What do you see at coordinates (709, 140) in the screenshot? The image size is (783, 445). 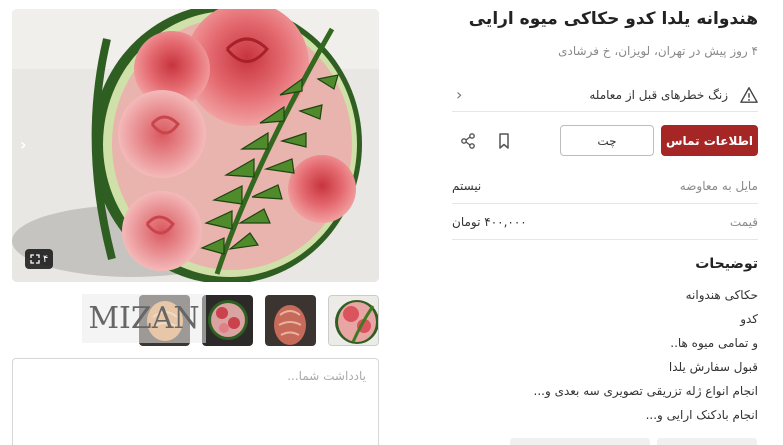 I see `contact-info-button: اطلاعات تماس` at bounding box center [709, 140].